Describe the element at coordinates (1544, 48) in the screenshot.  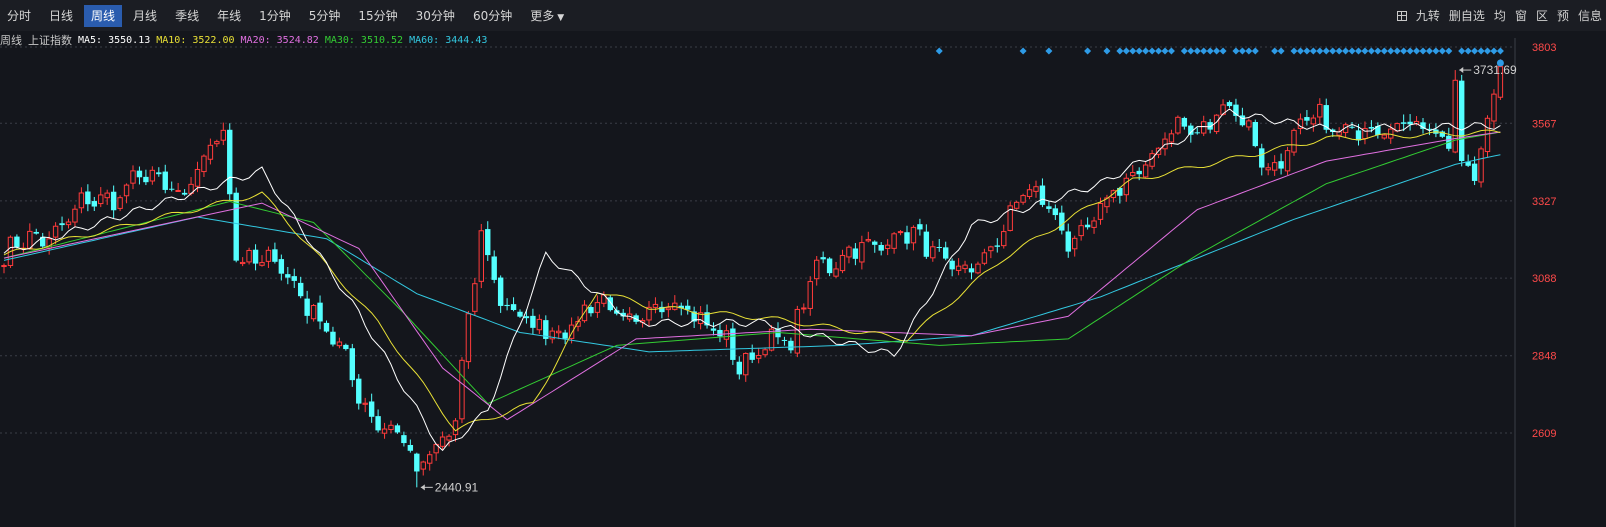
I see `y-tick-label: 3803` at that location.